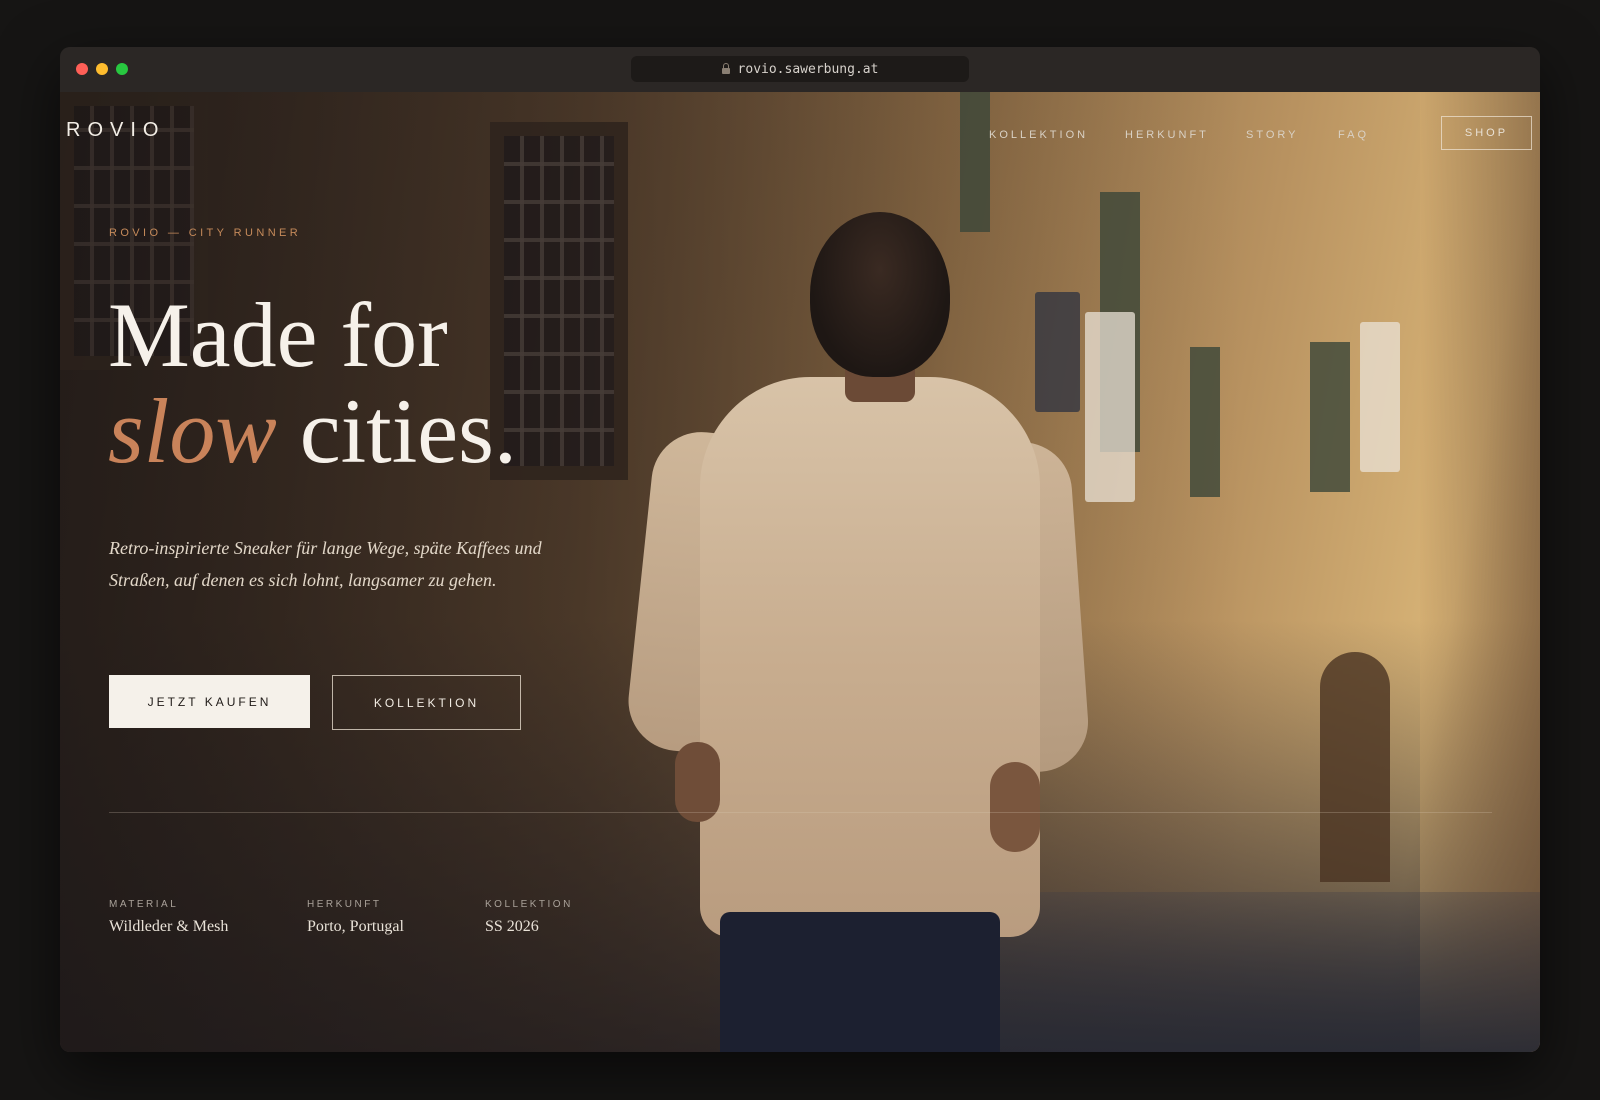 This screenshot has height=1100, width=1600. What do you see at coordinates (1486, 133) in the screenshot?
I see `shop-button: SHOP` at bounding box center [1486, 133].